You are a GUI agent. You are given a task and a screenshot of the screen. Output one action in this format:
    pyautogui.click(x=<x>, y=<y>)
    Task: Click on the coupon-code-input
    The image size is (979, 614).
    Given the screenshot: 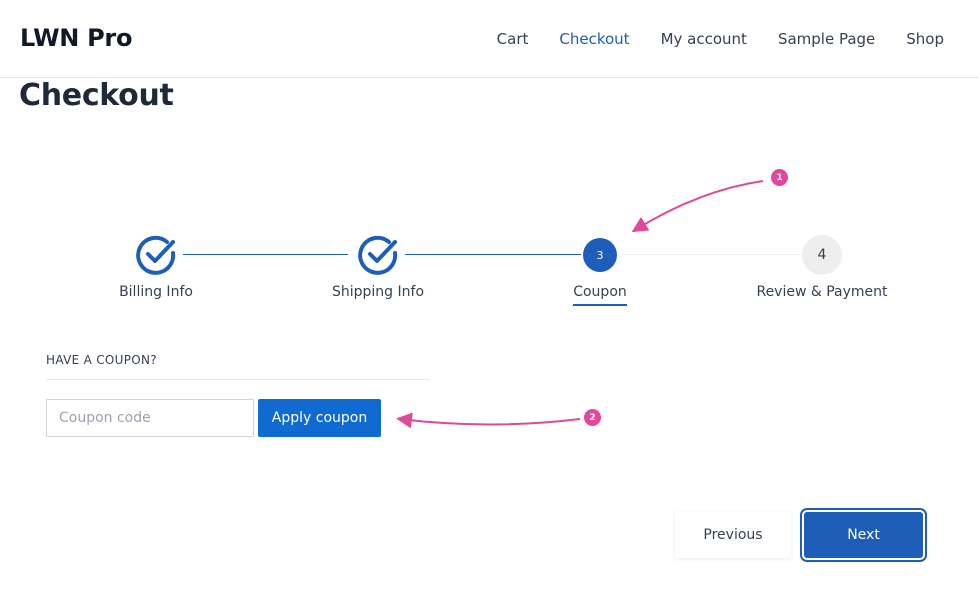 What is the action you would take?
    pyautogui.click(x=150, y=418)
    